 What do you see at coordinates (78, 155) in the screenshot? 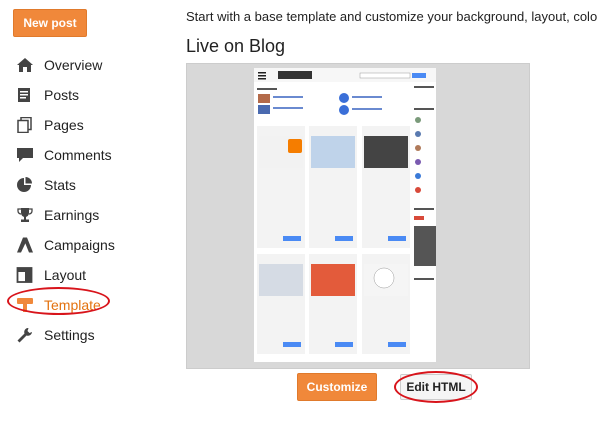
I see `sidebar-item-label: Comments` at bounding box center [78, 155].